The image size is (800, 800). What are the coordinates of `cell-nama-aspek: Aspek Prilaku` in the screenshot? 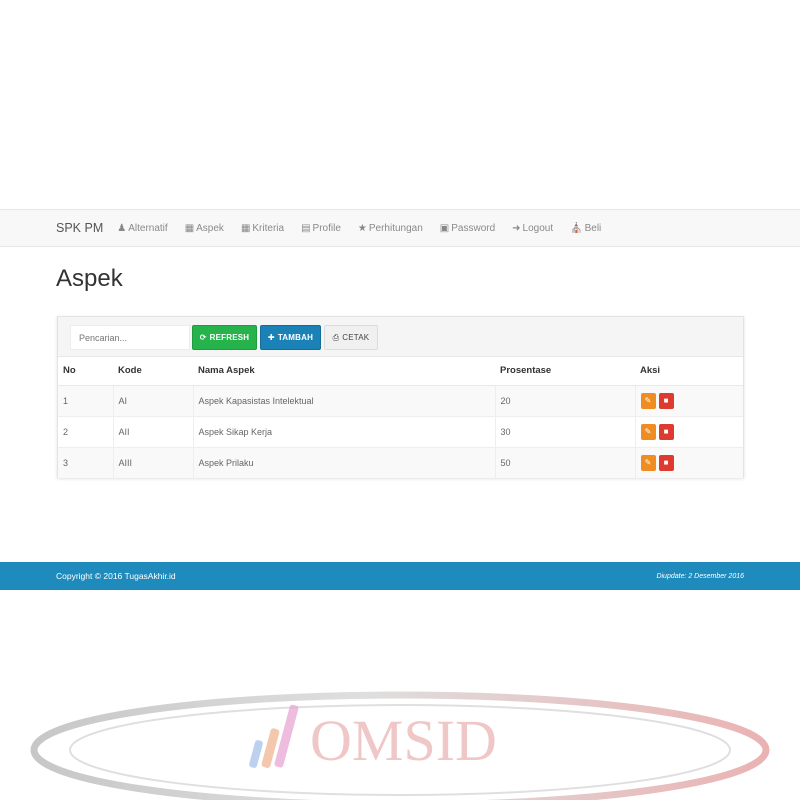 It's located at (344, 462).